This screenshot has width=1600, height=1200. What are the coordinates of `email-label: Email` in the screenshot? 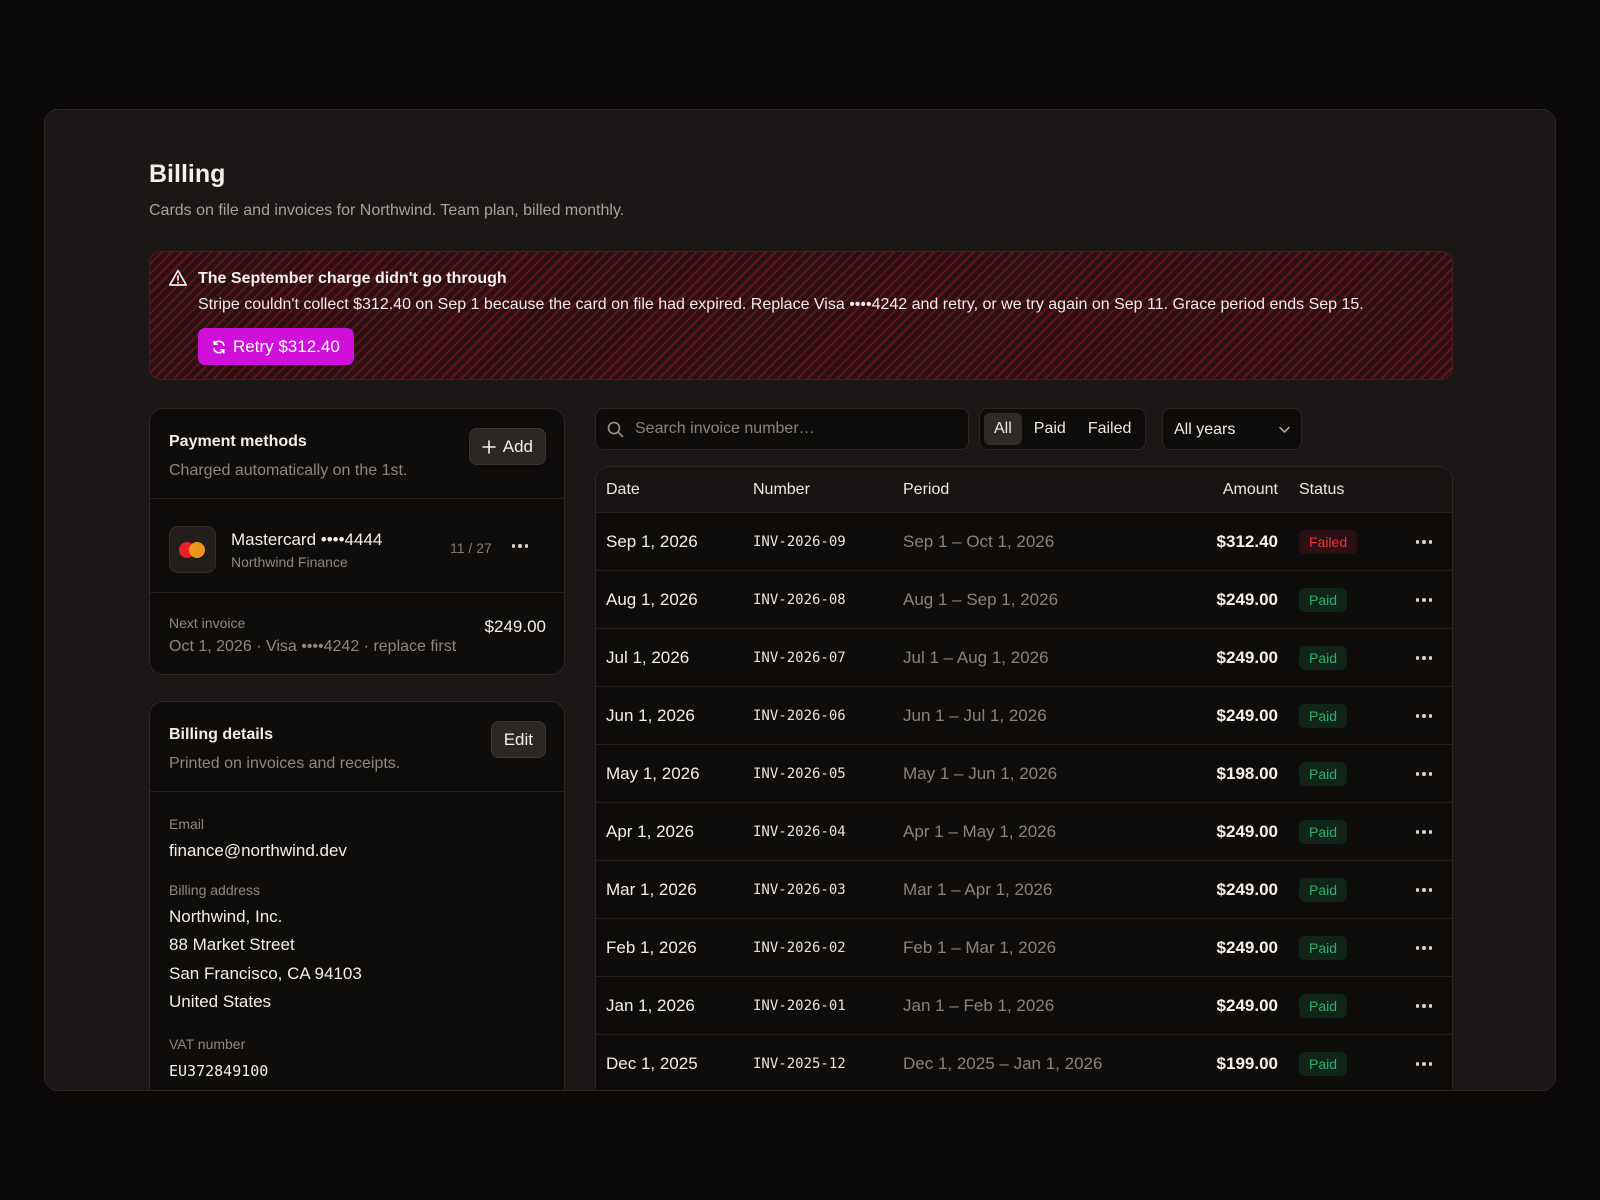 It's located at (187, 824).